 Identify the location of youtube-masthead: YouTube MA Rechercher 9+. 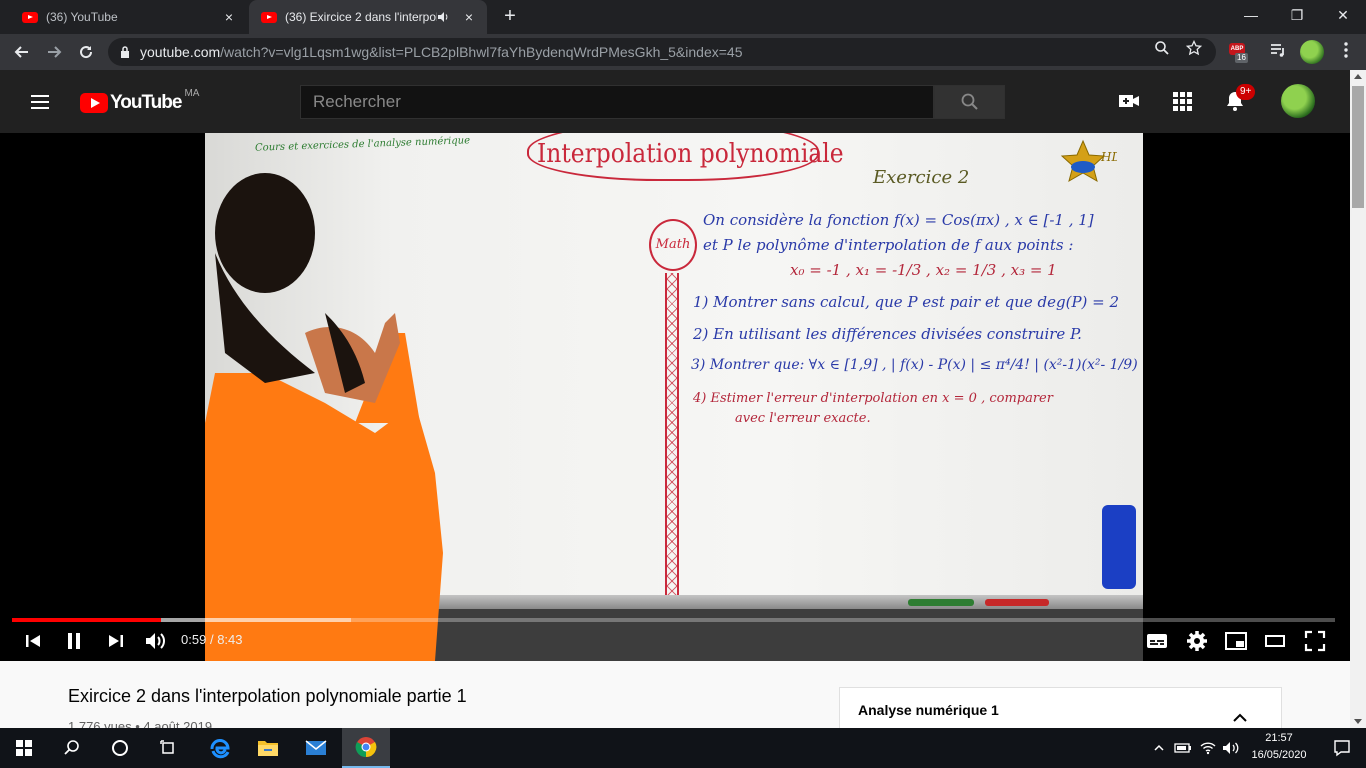
(675, 101).